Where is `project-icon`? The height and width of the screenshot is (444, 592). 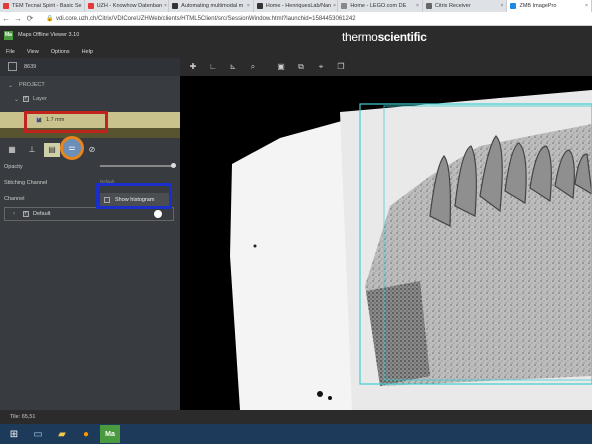
project-icon is located at coordinates (12, 66).